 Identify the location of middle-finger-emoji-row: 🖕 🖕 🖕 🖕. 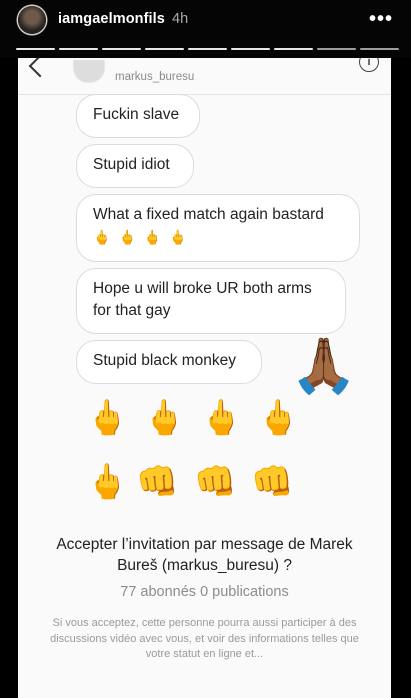
(218, 237).